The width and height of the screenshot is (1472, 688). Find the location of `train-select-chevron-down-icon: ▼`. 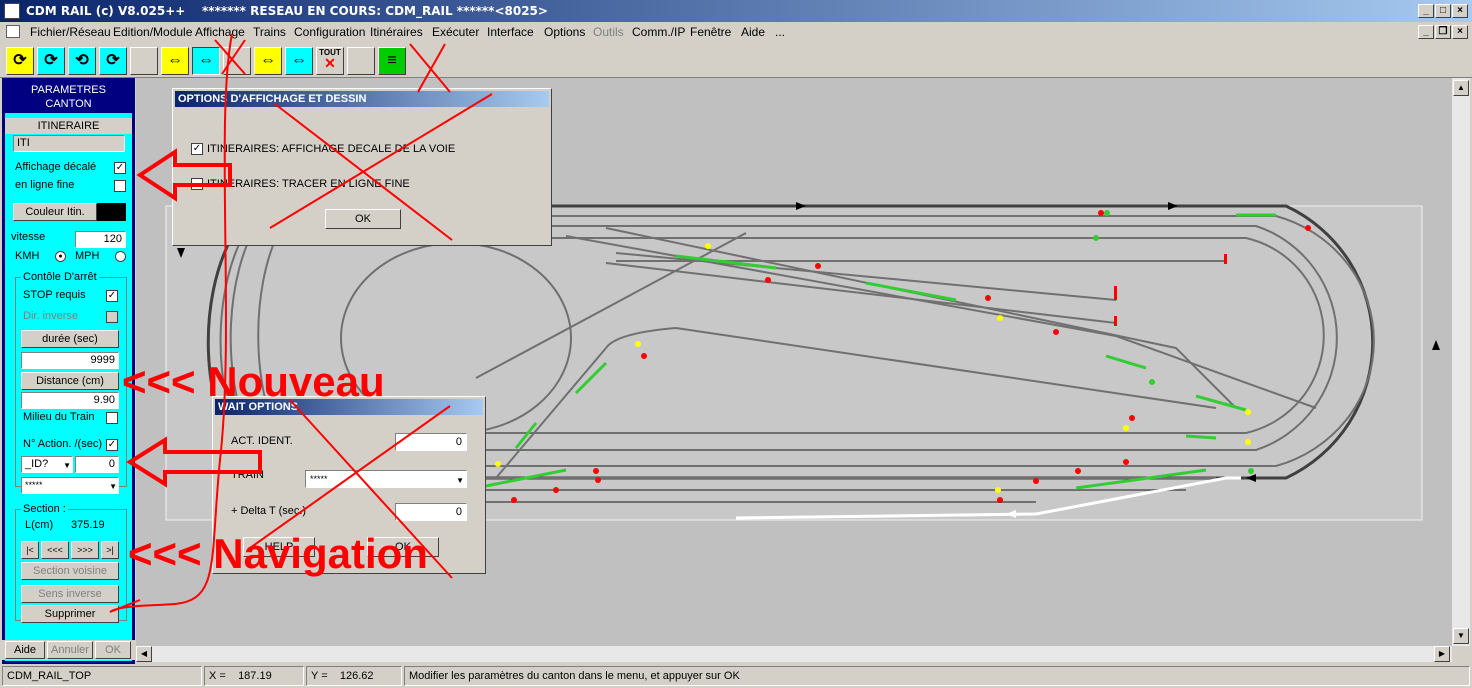

train-select-chevron-down-icon: ▼ is located at coordinates (113, 486).